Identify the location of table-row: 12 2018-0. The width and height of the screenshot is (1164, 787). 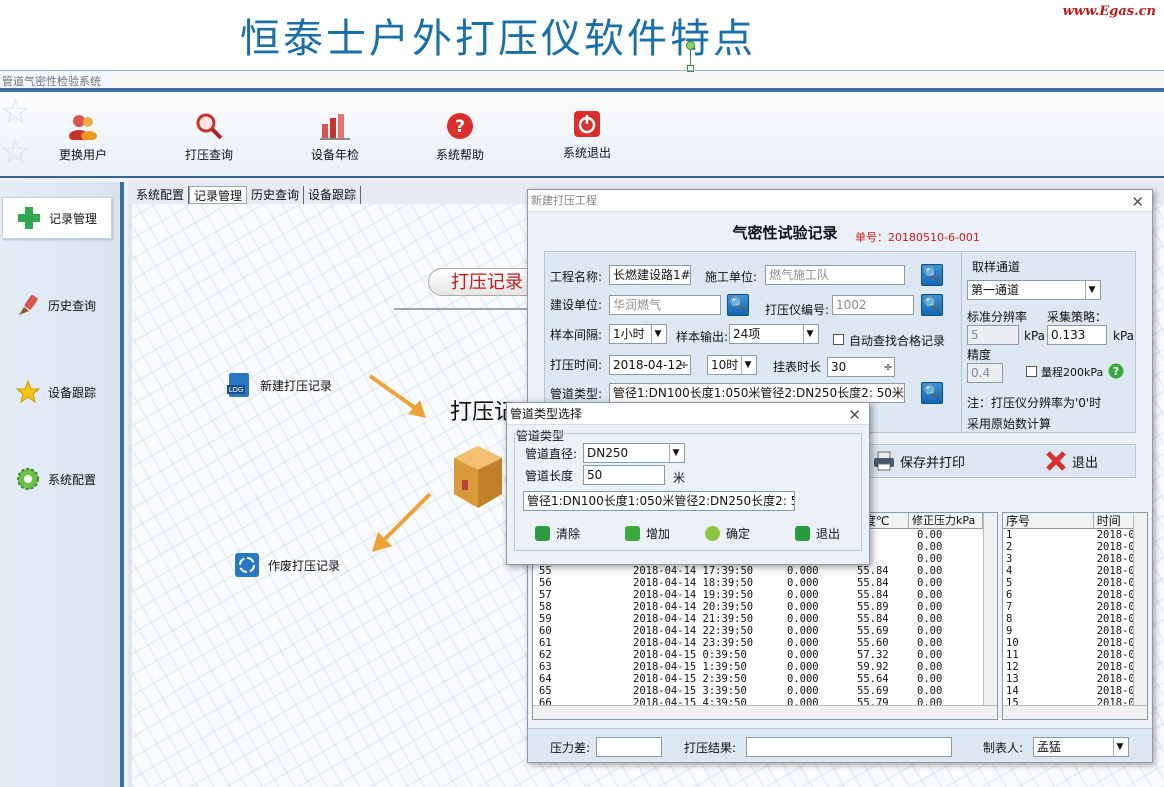
(1075, 667).